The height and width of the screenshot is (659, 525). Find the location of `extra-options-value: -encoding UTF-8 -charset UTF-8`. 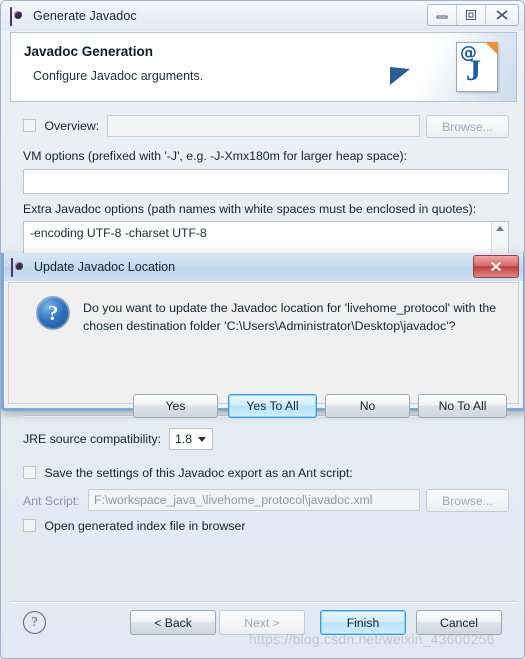

extra-options-value: -encoding UTF-8 -charset UTF-8 is located at coordinates (118, 233).